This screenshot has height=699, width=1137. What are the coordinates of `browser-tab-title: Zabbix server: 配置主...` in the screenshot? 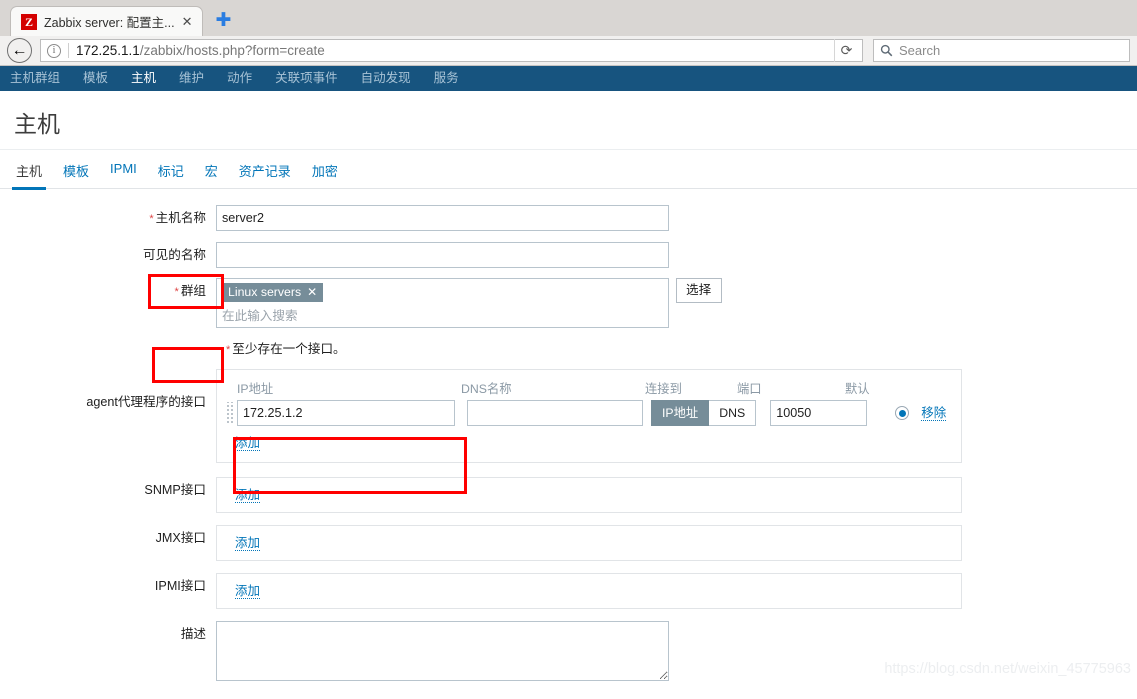 It's located at (109, 23).